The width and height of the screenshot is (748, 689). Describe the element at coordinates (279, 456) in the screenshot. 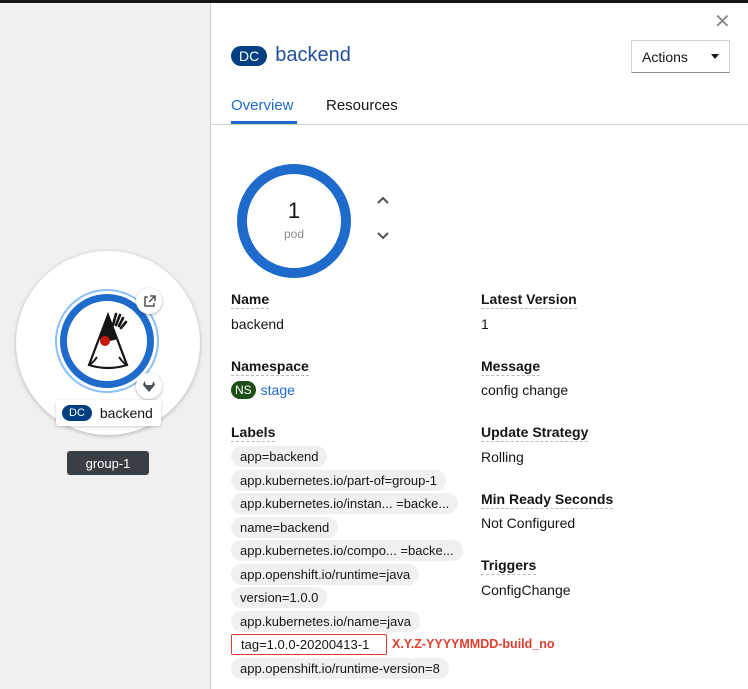

I see `label-chip: app=backend` at that location.